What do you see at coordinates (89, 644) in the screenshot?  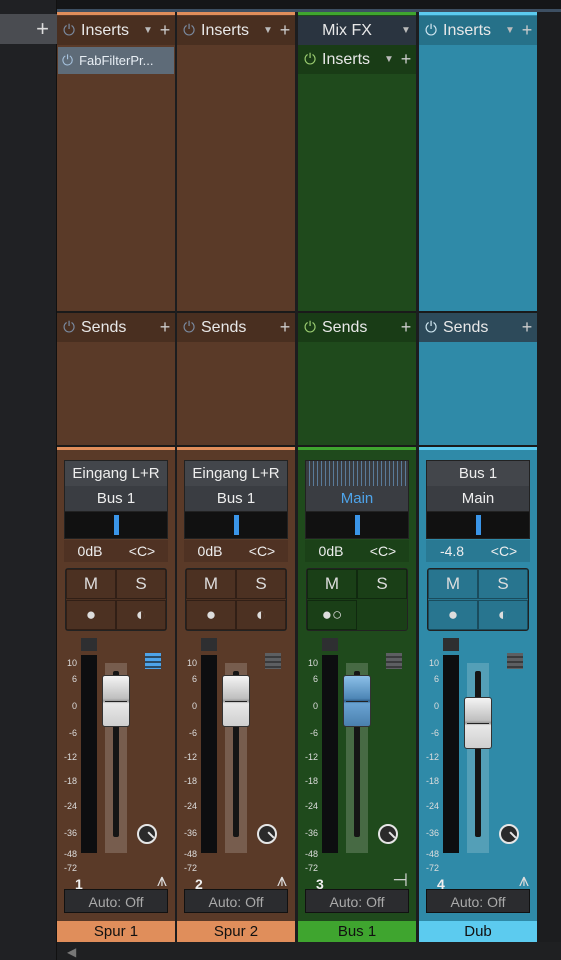 I see `clip-indicator` at bounding box center [89, 644].